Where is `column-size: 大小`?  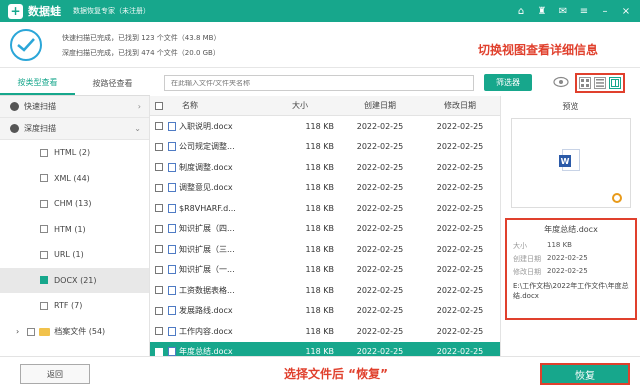 column-size: 大小 is located at coordinates (300, 105).